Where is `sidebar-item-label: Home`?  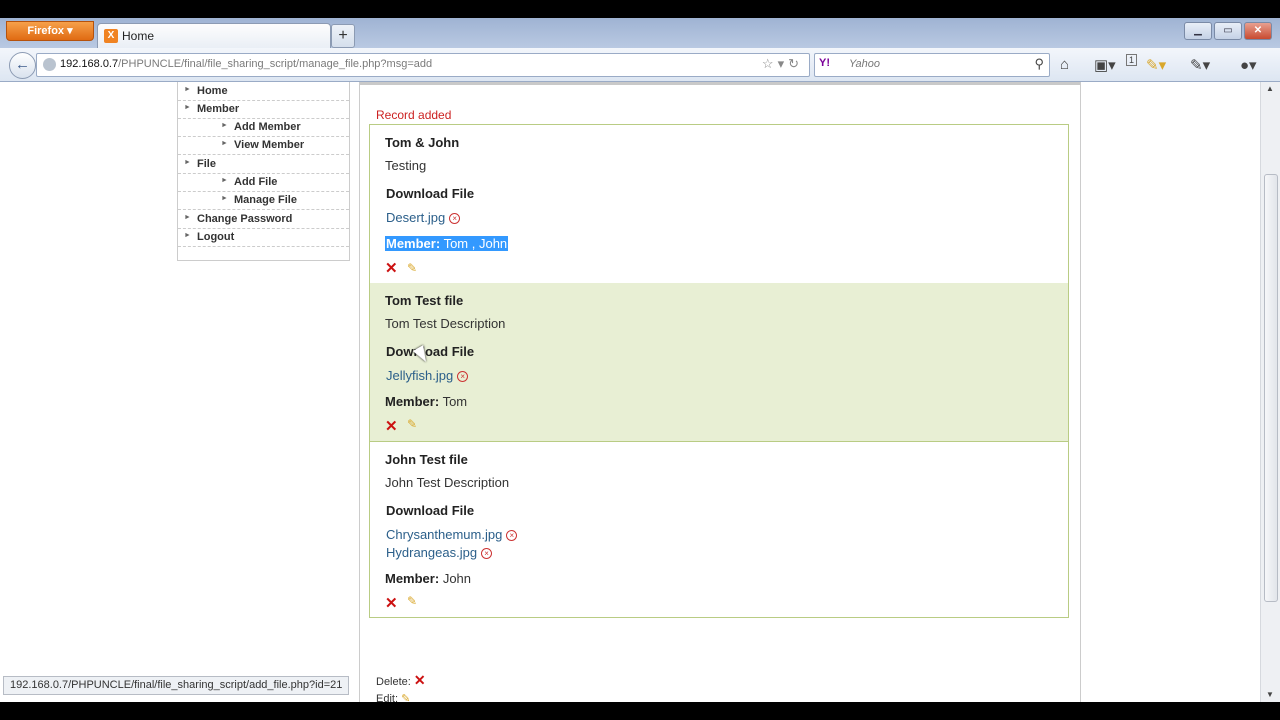
sidebar-item-label: Home is located at coordinates (212, 91).